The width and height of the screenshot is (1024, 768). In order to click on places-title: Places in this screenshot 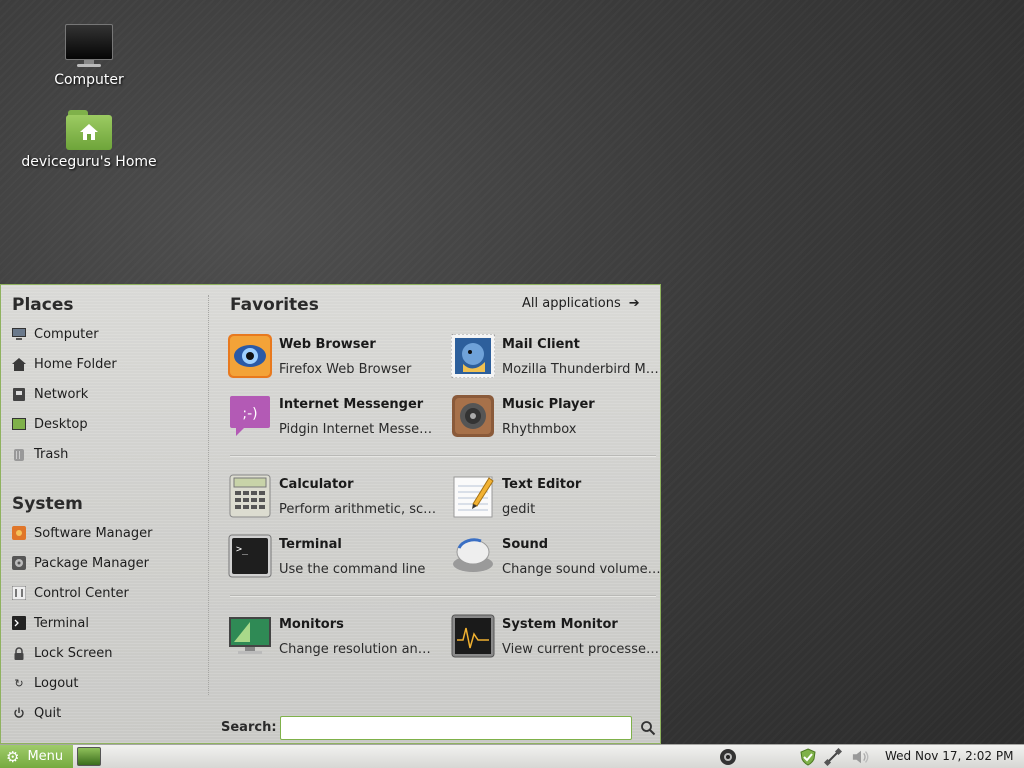, I will do `click(43, 305)`.